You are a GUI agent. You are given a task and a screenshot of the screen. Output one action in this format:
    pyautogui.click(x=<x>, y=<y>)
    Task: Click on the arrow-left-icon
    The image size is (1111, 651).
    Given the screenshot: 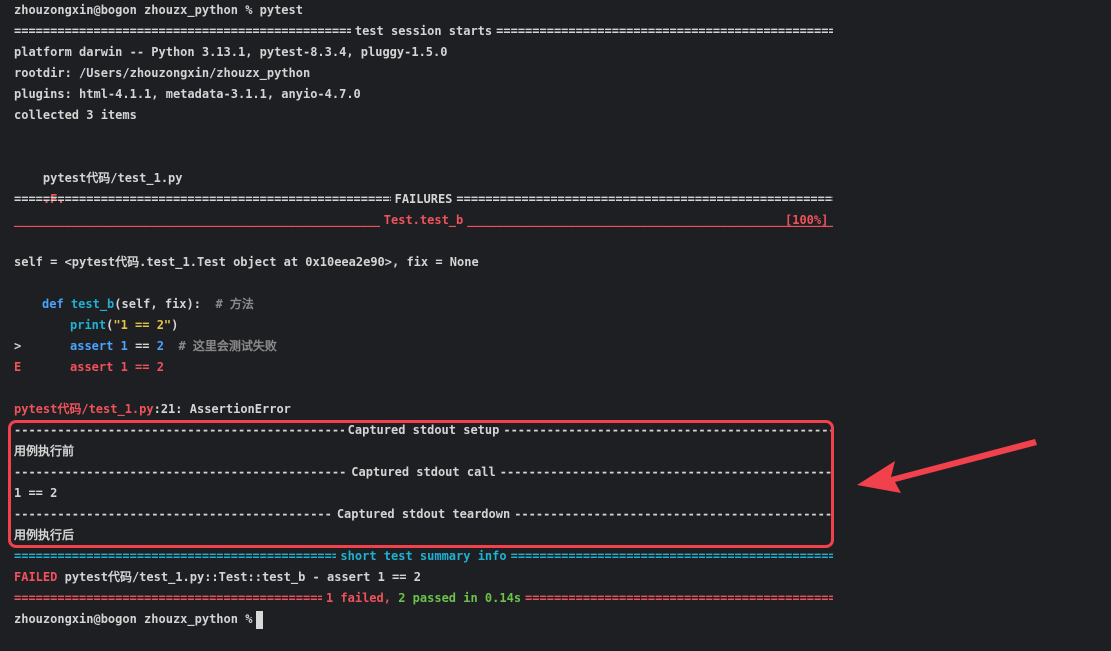 What is the action you would take?
    pyautogui.click(x=947, y=466)
    